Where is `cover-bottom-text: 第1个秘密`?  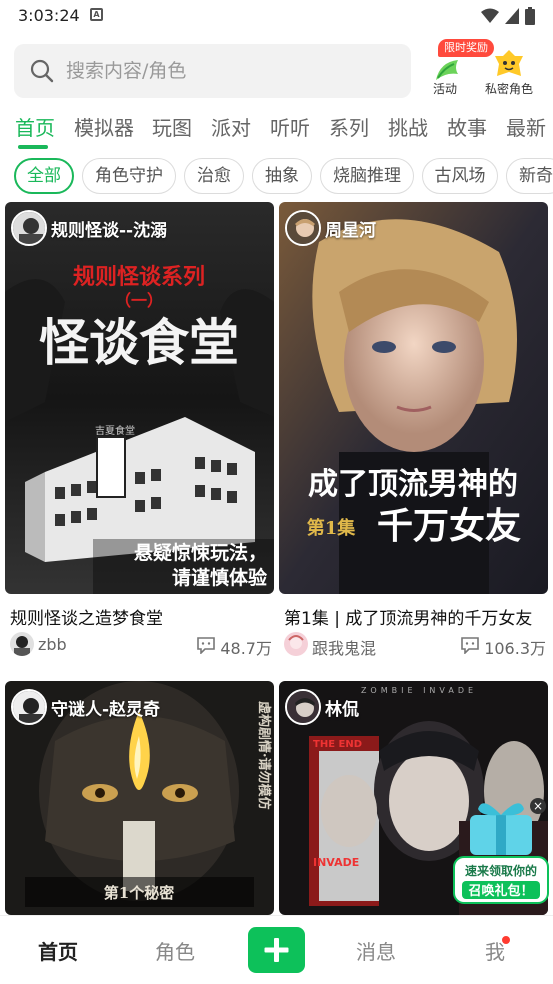
cover-bottom-text: 第1个秘密 is located at coordinates (139, 893).